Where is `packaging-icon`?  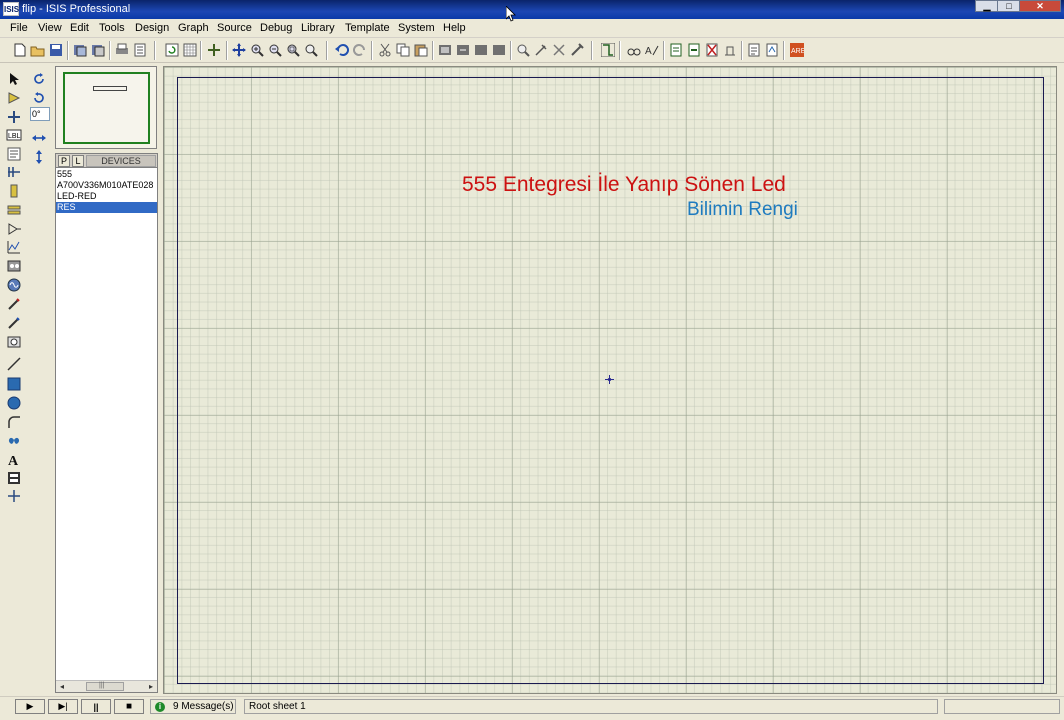 packaging-icon is located at coordinates (559, 50).